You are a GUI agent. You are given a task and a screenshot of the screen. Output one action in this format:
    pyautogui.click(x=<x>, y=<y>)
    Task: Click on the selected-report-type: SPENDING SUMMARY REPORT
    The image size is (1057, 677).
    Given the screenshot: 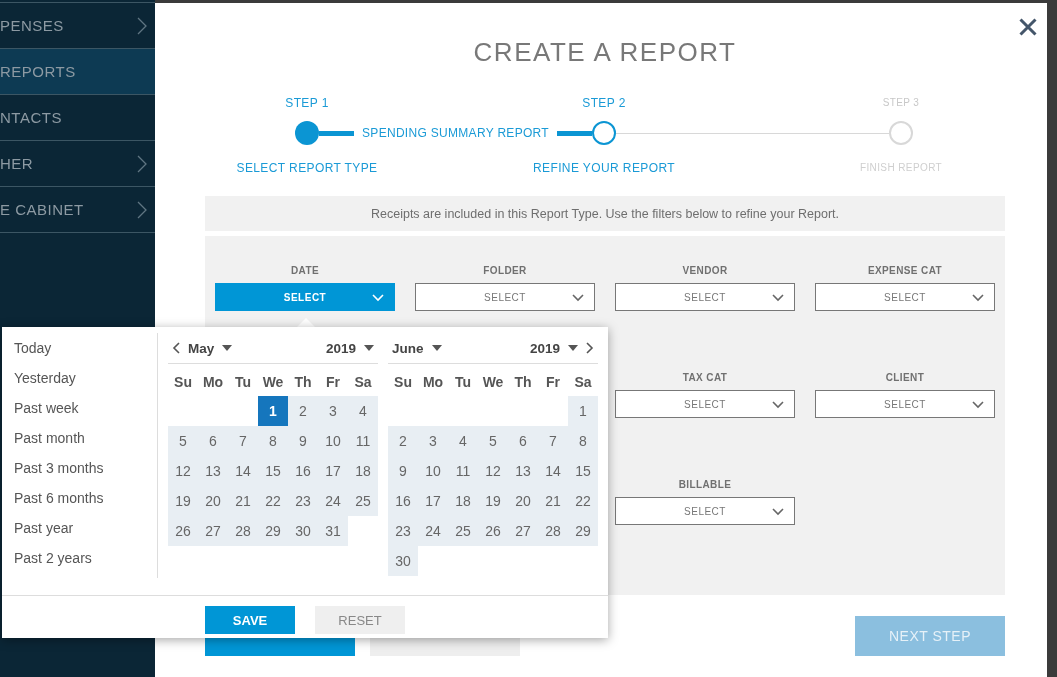 What is the action you would take?
    pyautogui.click(x=455, y=133)
    